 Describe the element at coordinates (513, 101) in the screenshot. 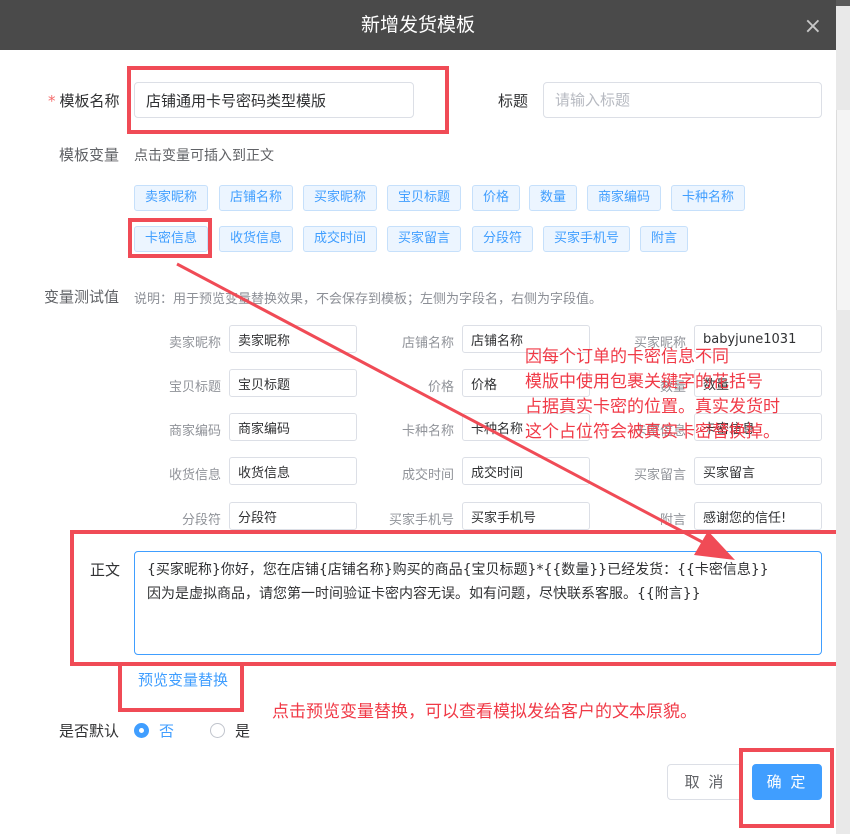

I see `title-label: 标题` at that location.